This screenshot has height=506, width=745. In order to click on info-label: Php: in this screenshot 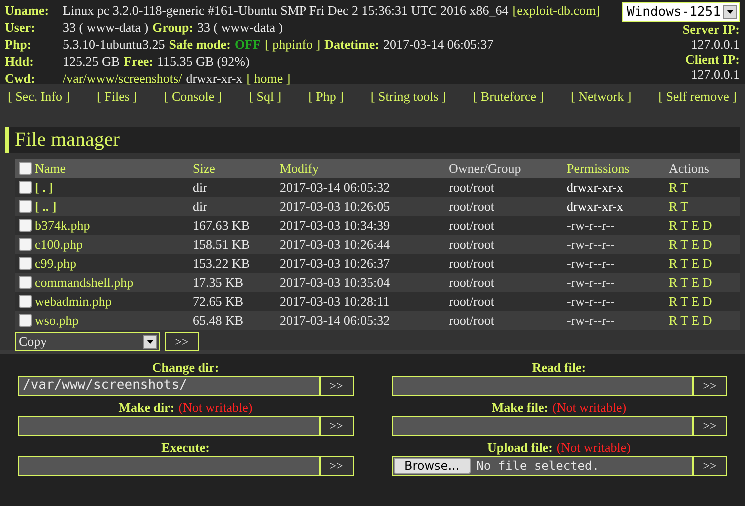, I will do `click(19, 44)`.